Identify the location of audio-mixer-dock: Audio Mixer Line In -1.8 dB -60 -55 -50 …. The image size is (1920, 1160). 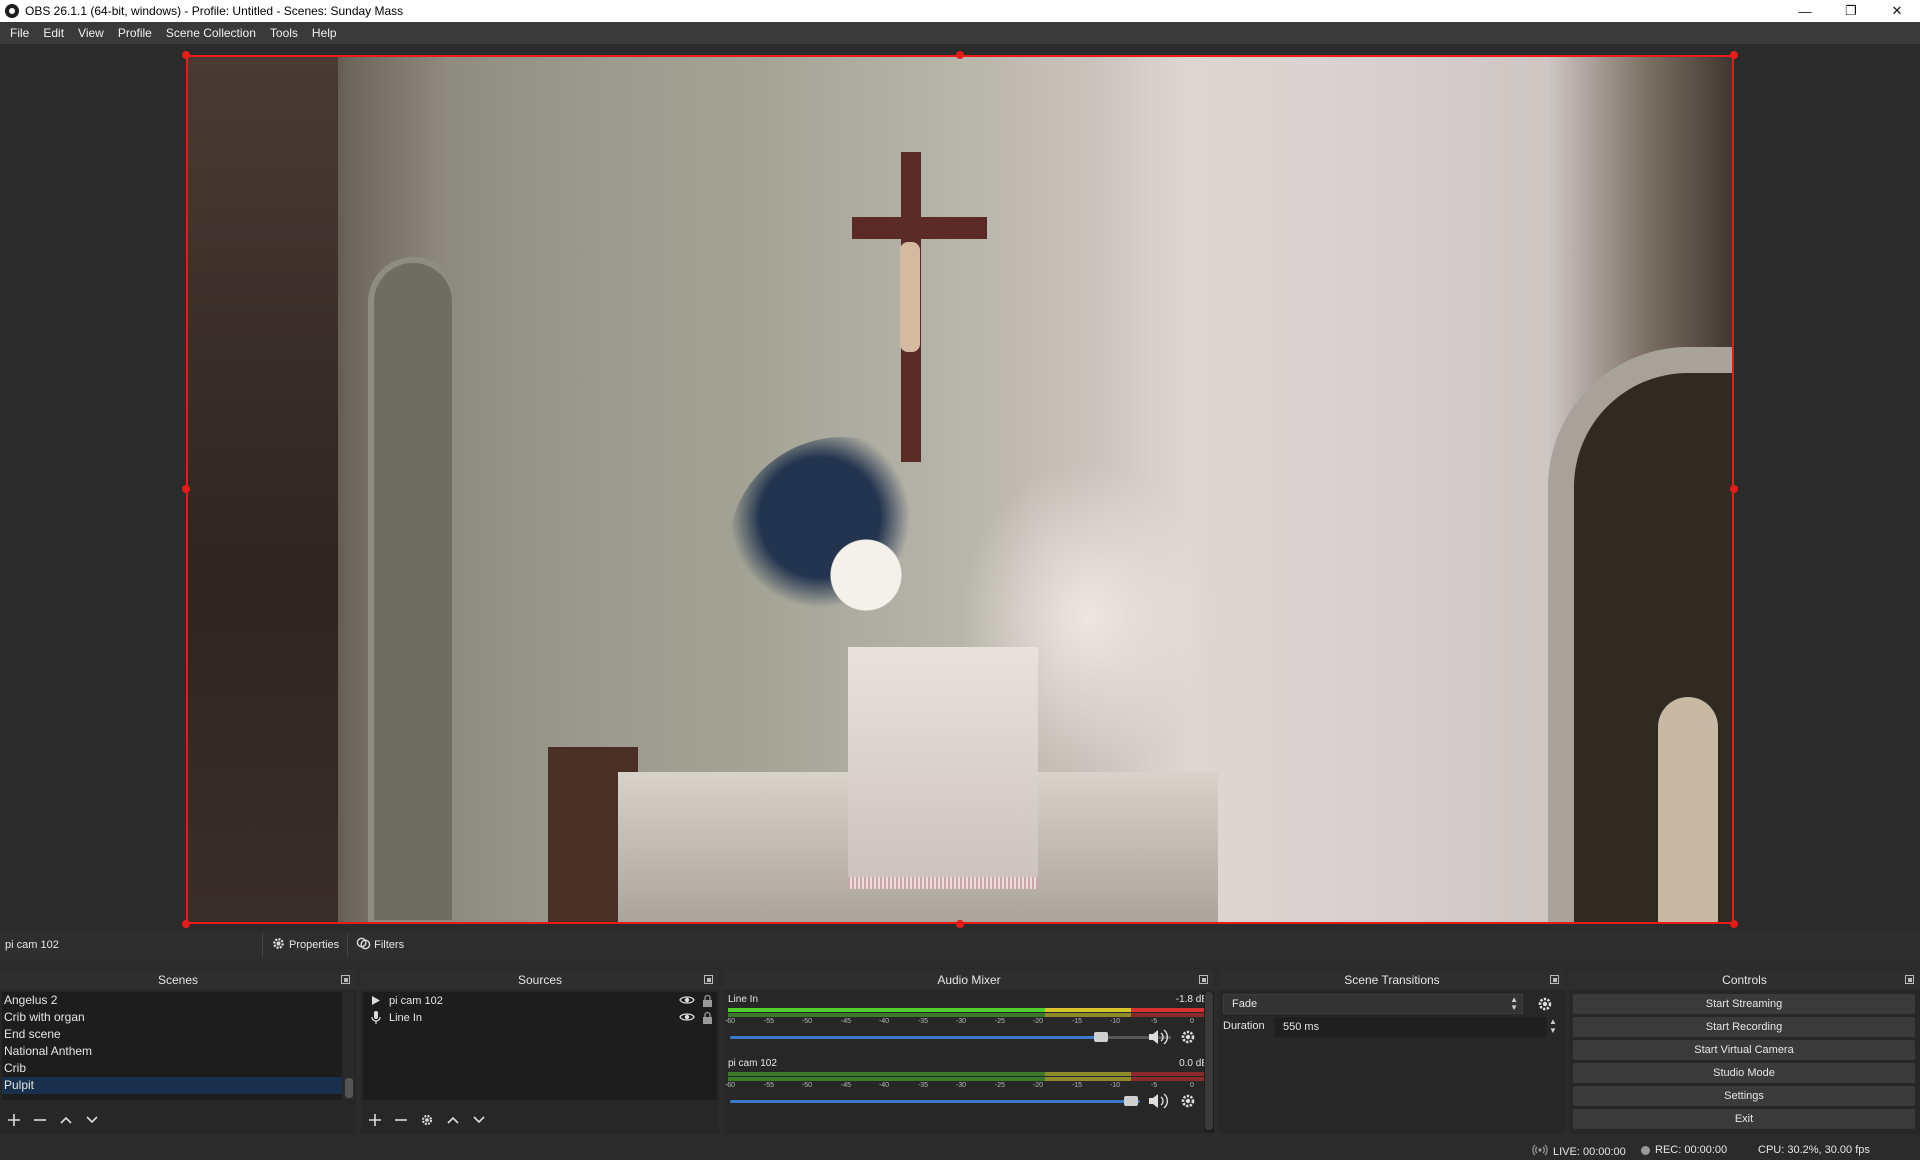
(969, 1052).